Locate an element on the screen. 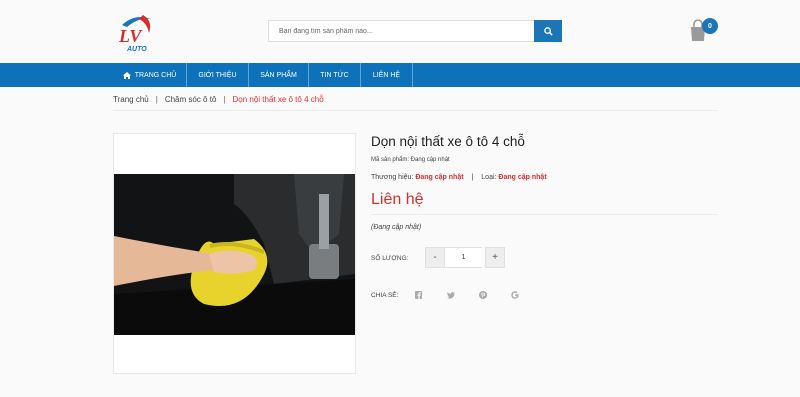  brand-value: Đang cập nhật is located at coordinates (439, 177).